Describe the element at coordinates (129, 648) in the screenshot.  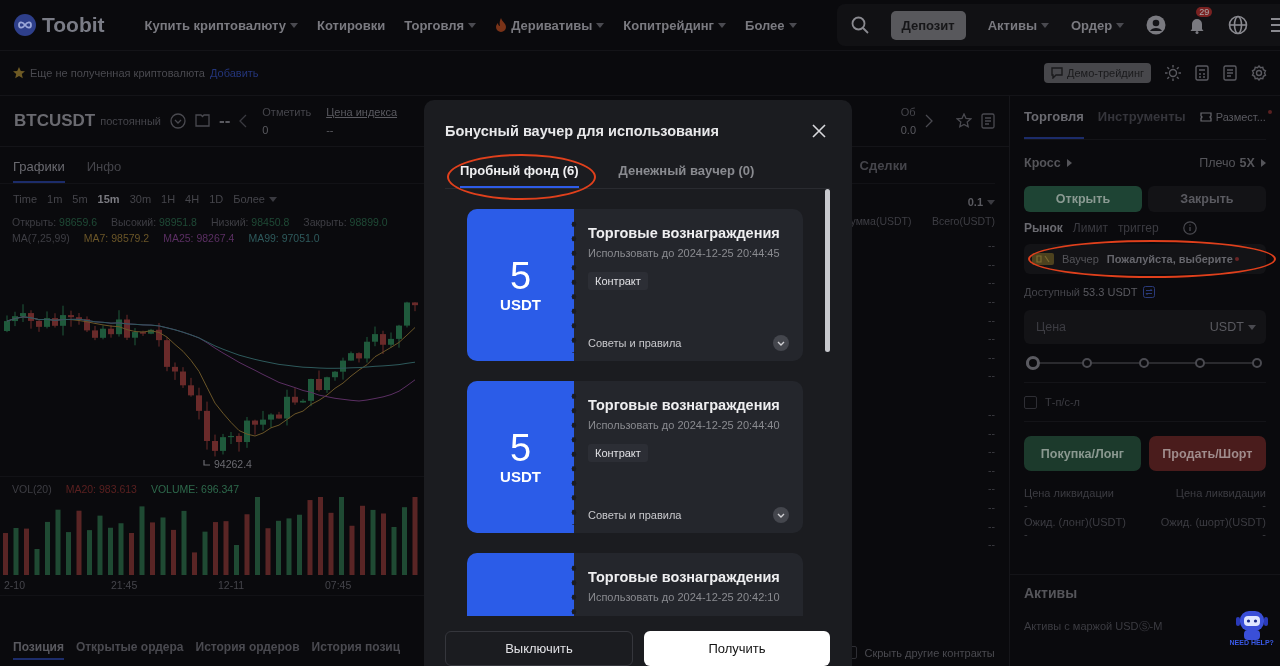
I see `orders-tab: Открытые ордера` at that location.